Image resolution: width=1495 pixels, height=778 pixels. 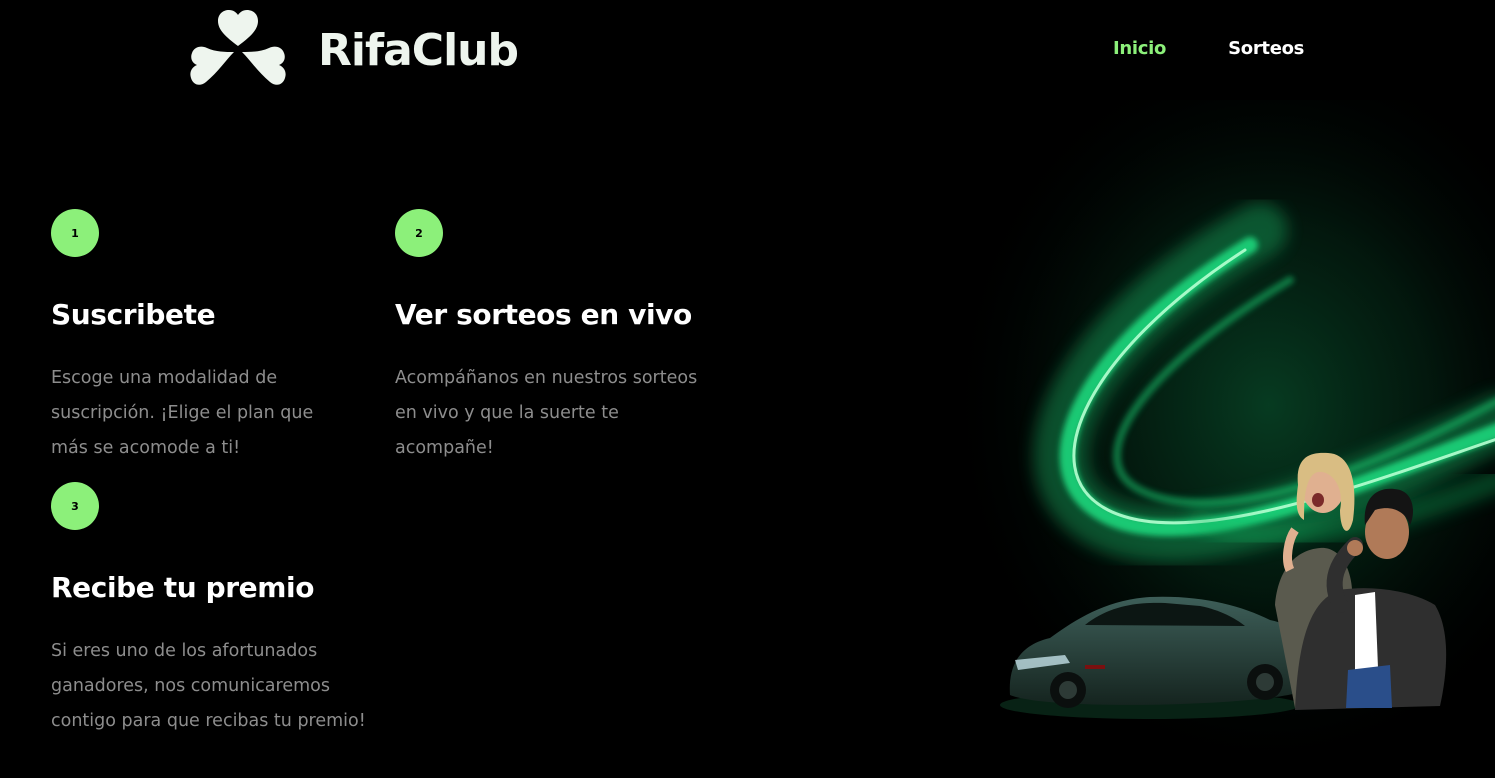 I want to click on clover-hearts-icon, so click(x=238, y=49).